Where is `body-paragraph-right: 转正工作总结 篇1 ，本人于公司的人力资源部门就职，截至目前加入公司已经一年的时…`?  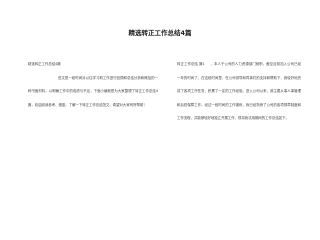
body-paragraph-right: 转正工作总结 篇1 ，本人于公司的人力资源部门就职，截至目前加入公司已经一年的时… is located at coordinates (239, 91).